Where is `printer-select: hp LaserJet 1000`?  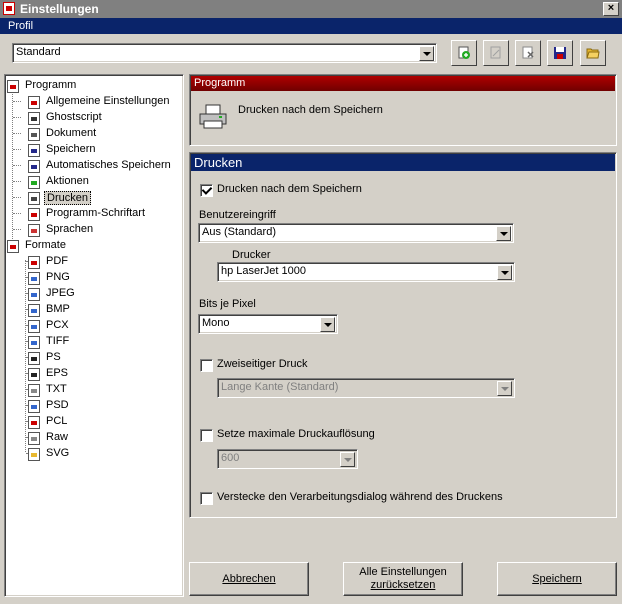 printer-select: hp LaserJet 1000 is located at coordinates (366, 272).